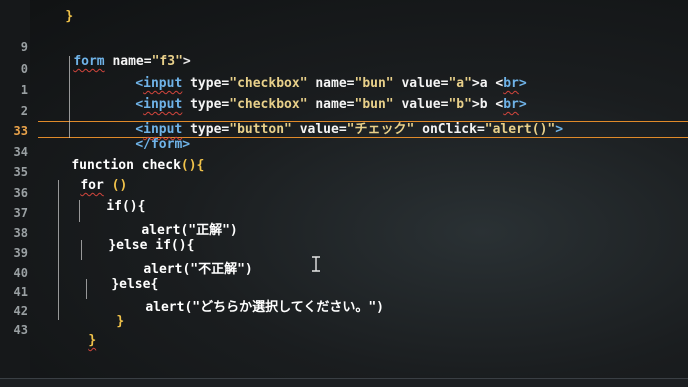 The height and width of the screenshot is (387, 688). I want to click on line-number: 0, so click(24, 69).